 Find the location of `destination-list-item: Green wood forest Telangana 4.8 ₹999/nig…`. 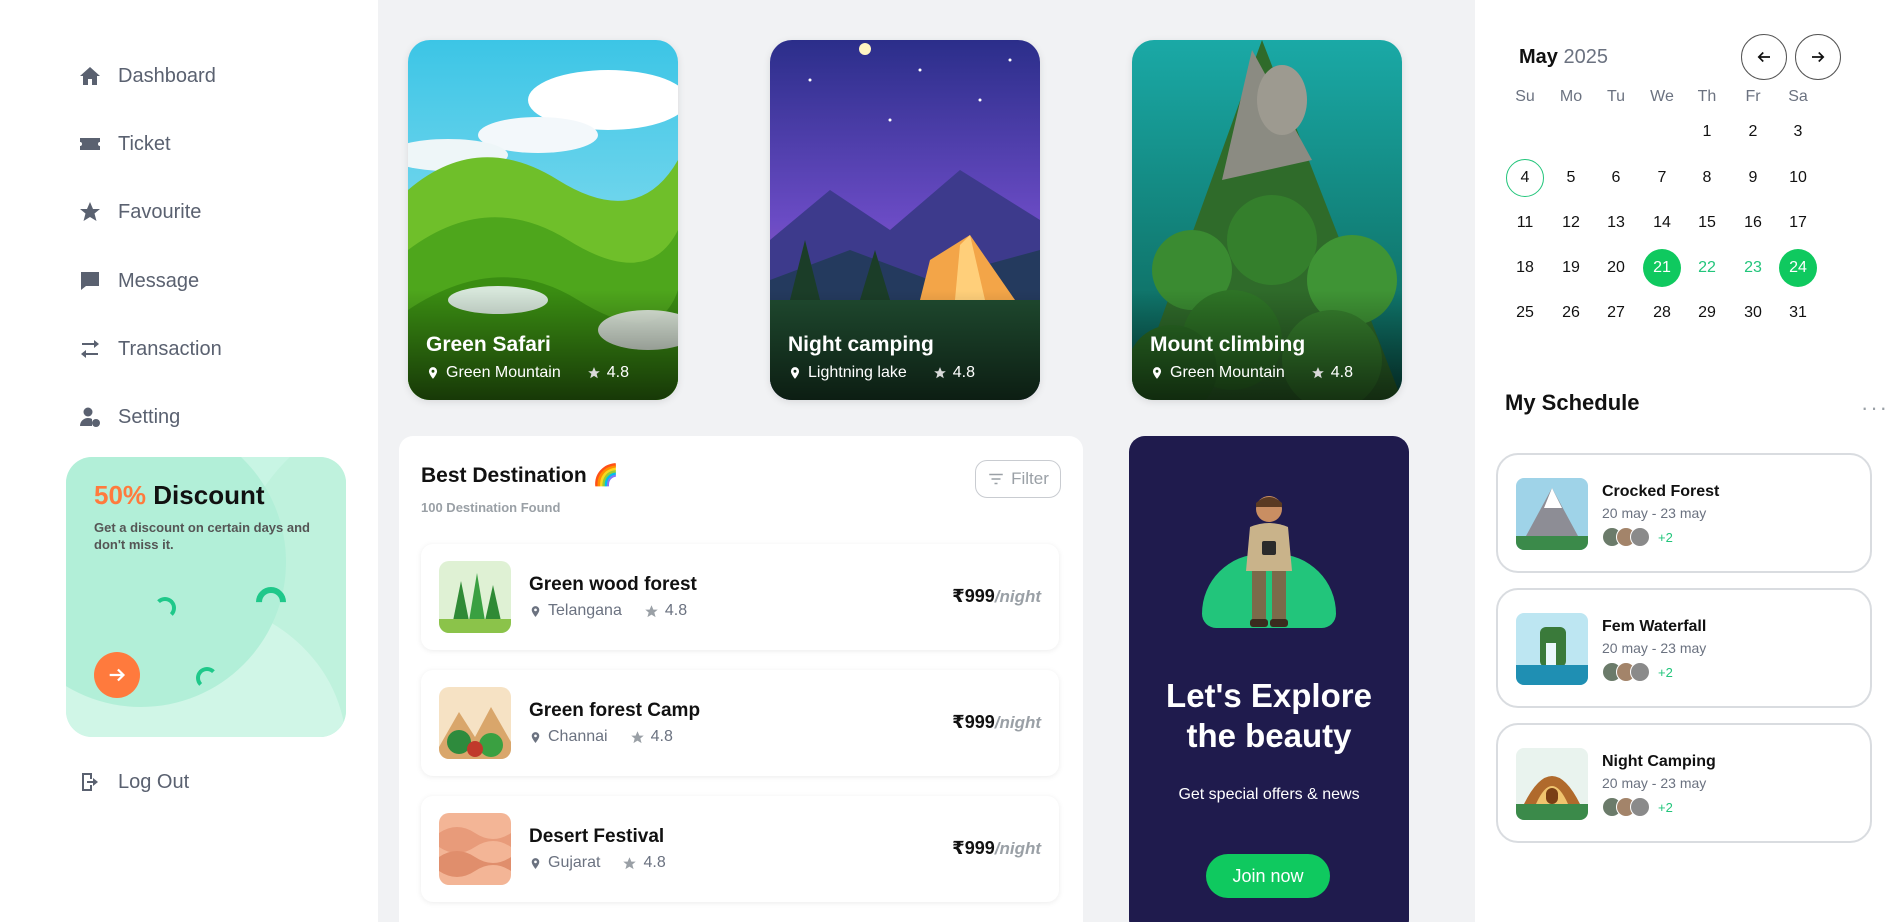

destination-list-item: Green wood forest Telangana 4.8 ₹999/nig… is located at coordinates (740, 597).